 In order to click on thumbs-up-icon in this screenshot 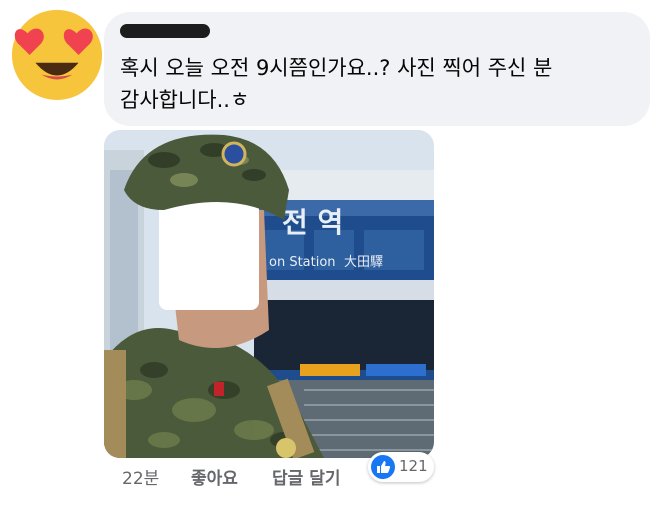, I will do `click(383, 467)`.